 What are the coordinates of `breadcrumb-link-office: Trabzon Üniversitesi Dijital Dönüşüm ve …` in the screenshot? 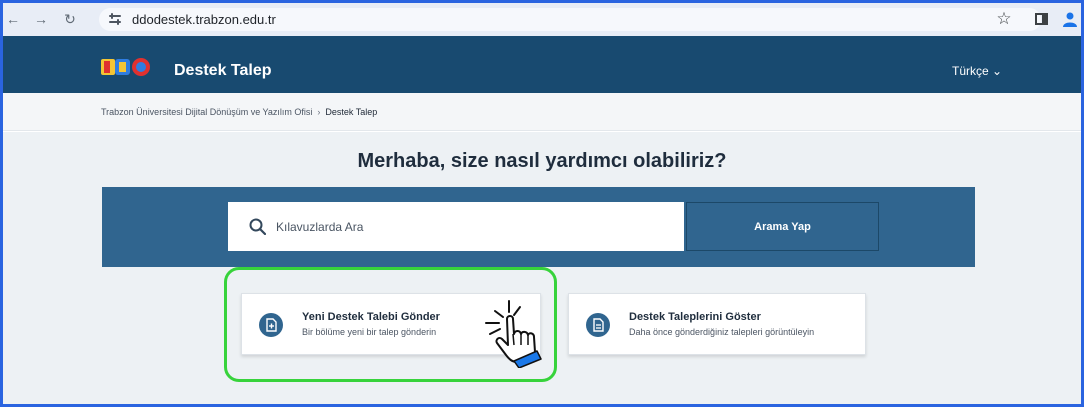 It's located at (206, 112).